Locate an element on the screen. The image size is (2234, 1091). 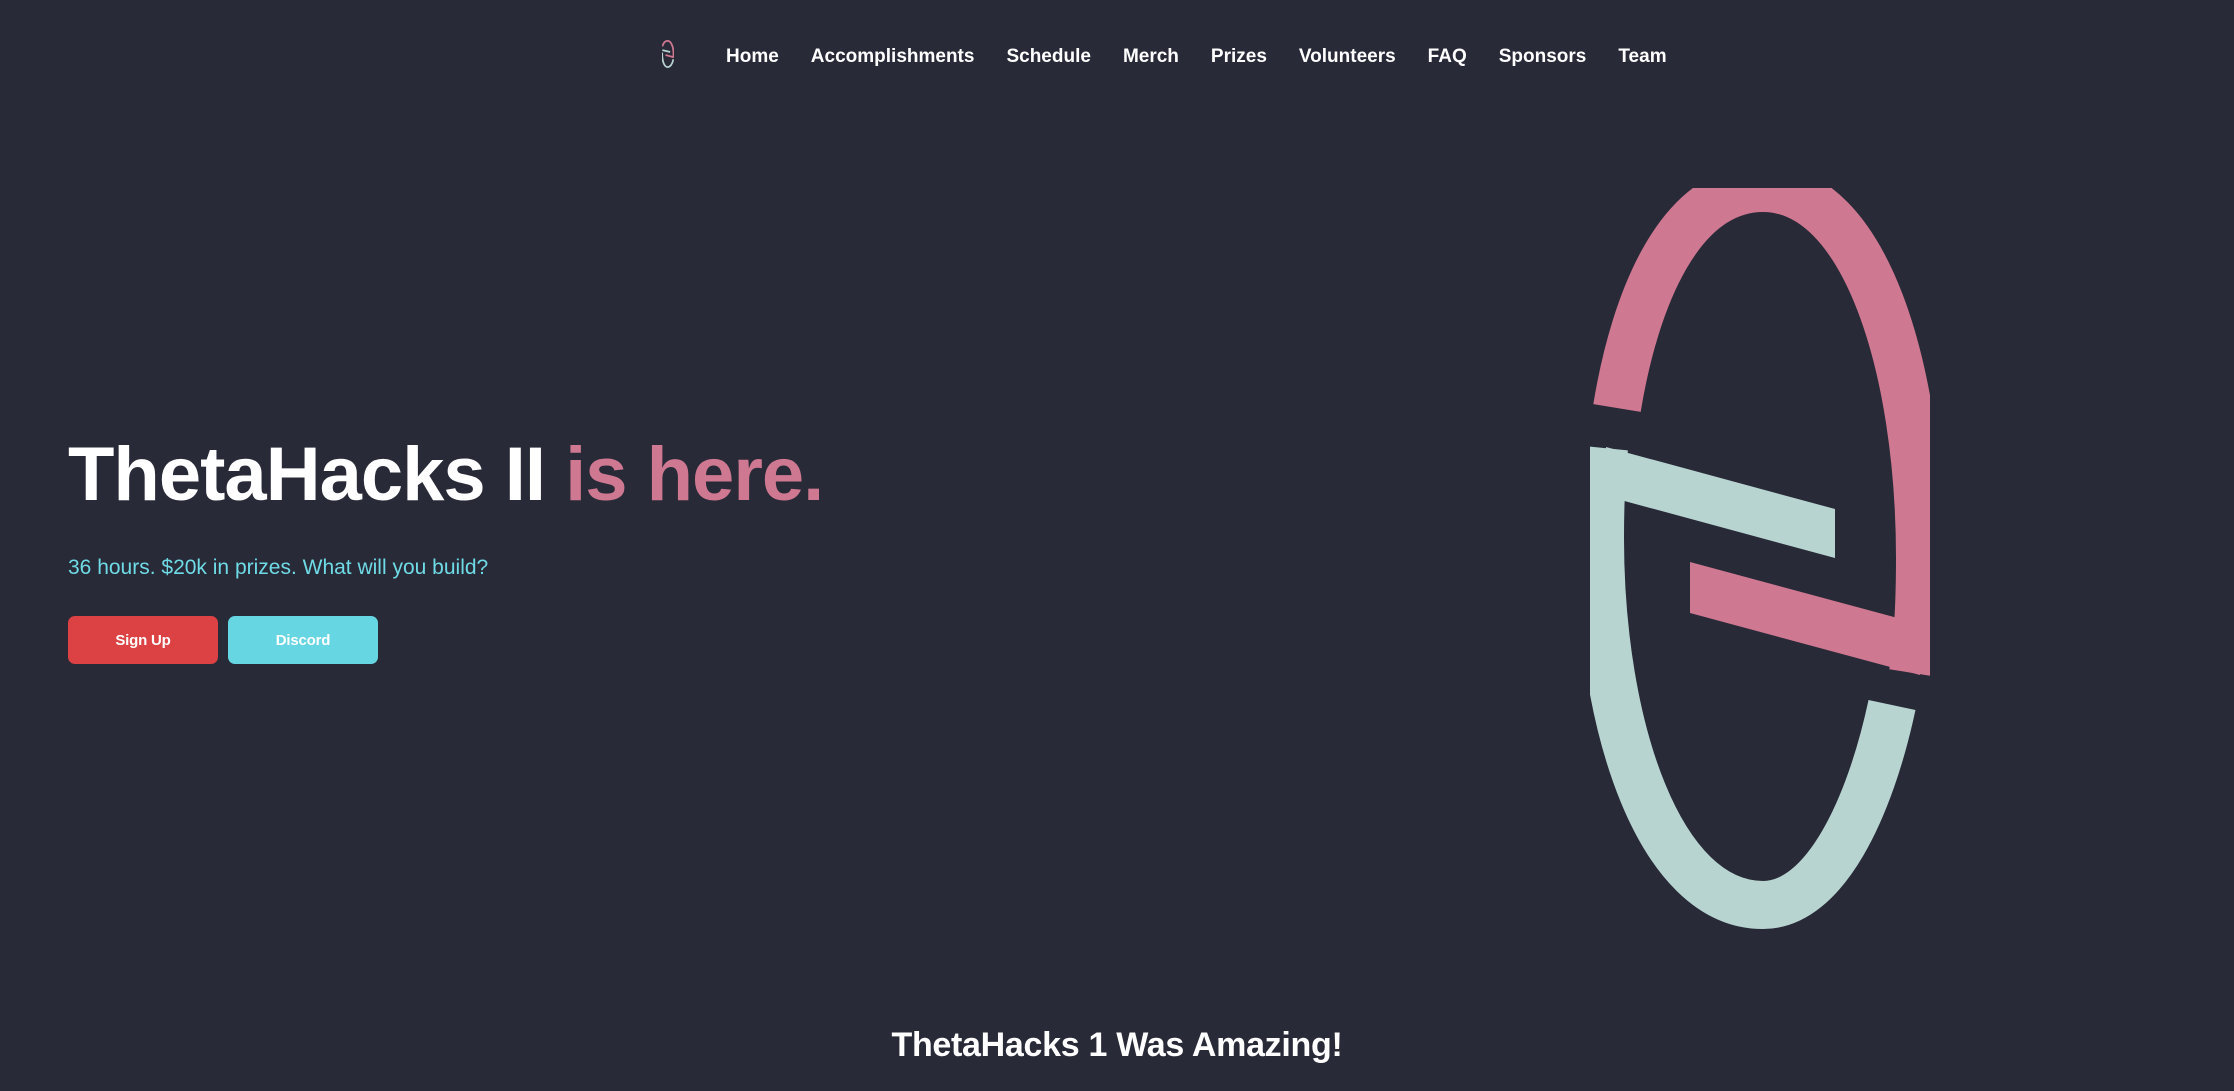
discord-button: Discord is located at coordinates (303, 640).